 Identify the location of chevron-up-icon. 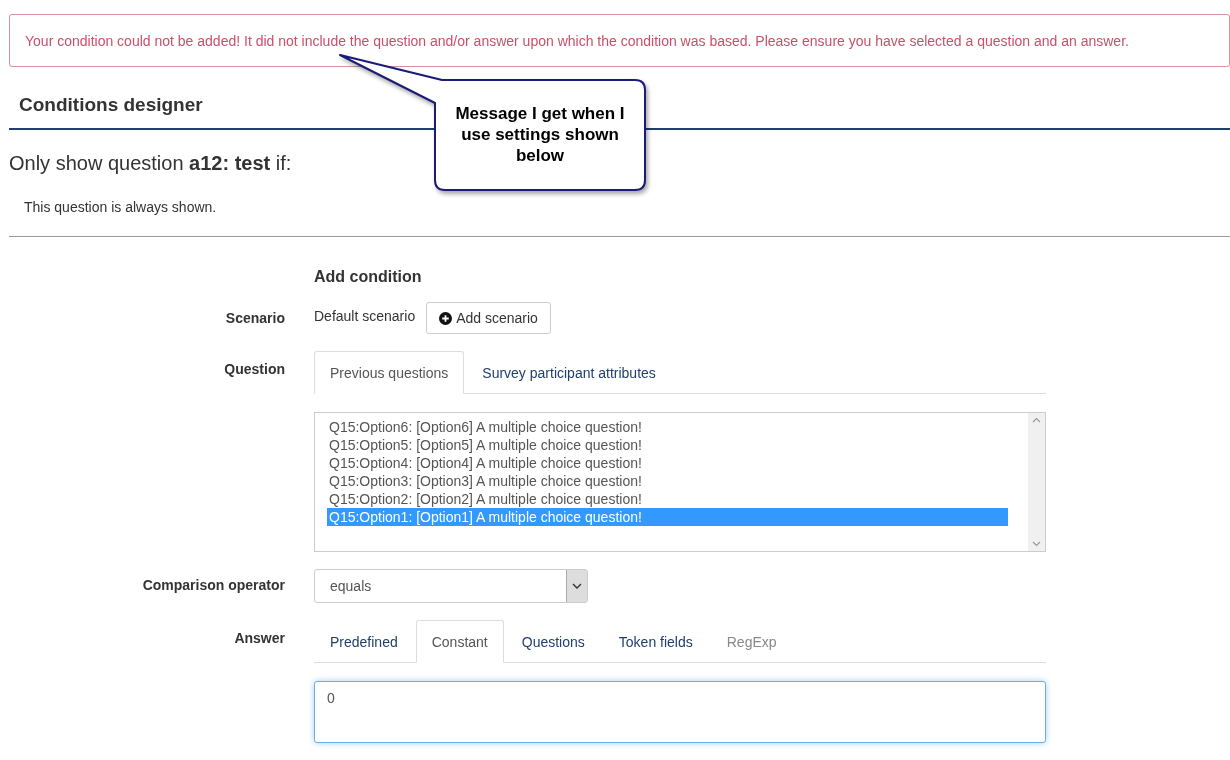
(1036, 420).